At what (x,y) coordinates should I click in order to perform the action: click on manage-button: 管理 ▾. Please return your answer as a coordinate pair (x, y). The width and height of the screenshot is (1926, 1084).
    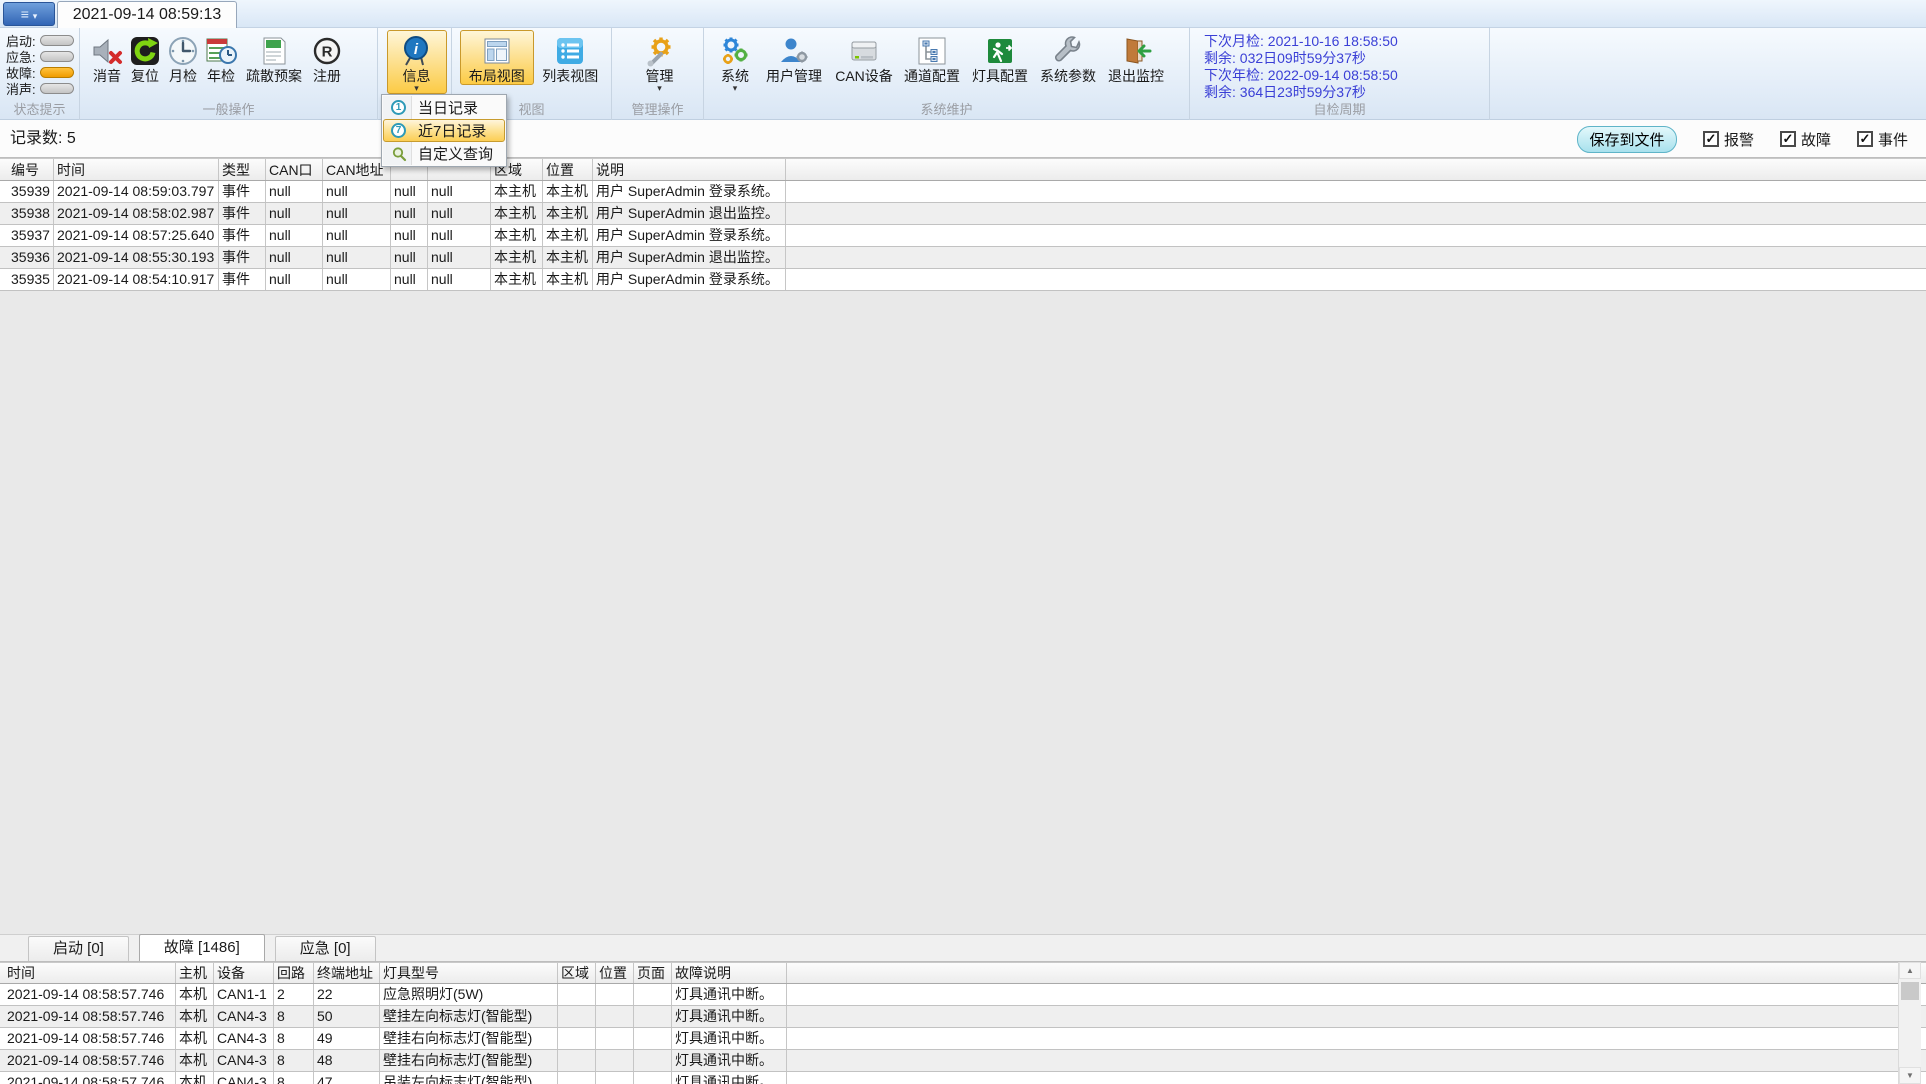
    Looking at the image, I should click on (660, 62).